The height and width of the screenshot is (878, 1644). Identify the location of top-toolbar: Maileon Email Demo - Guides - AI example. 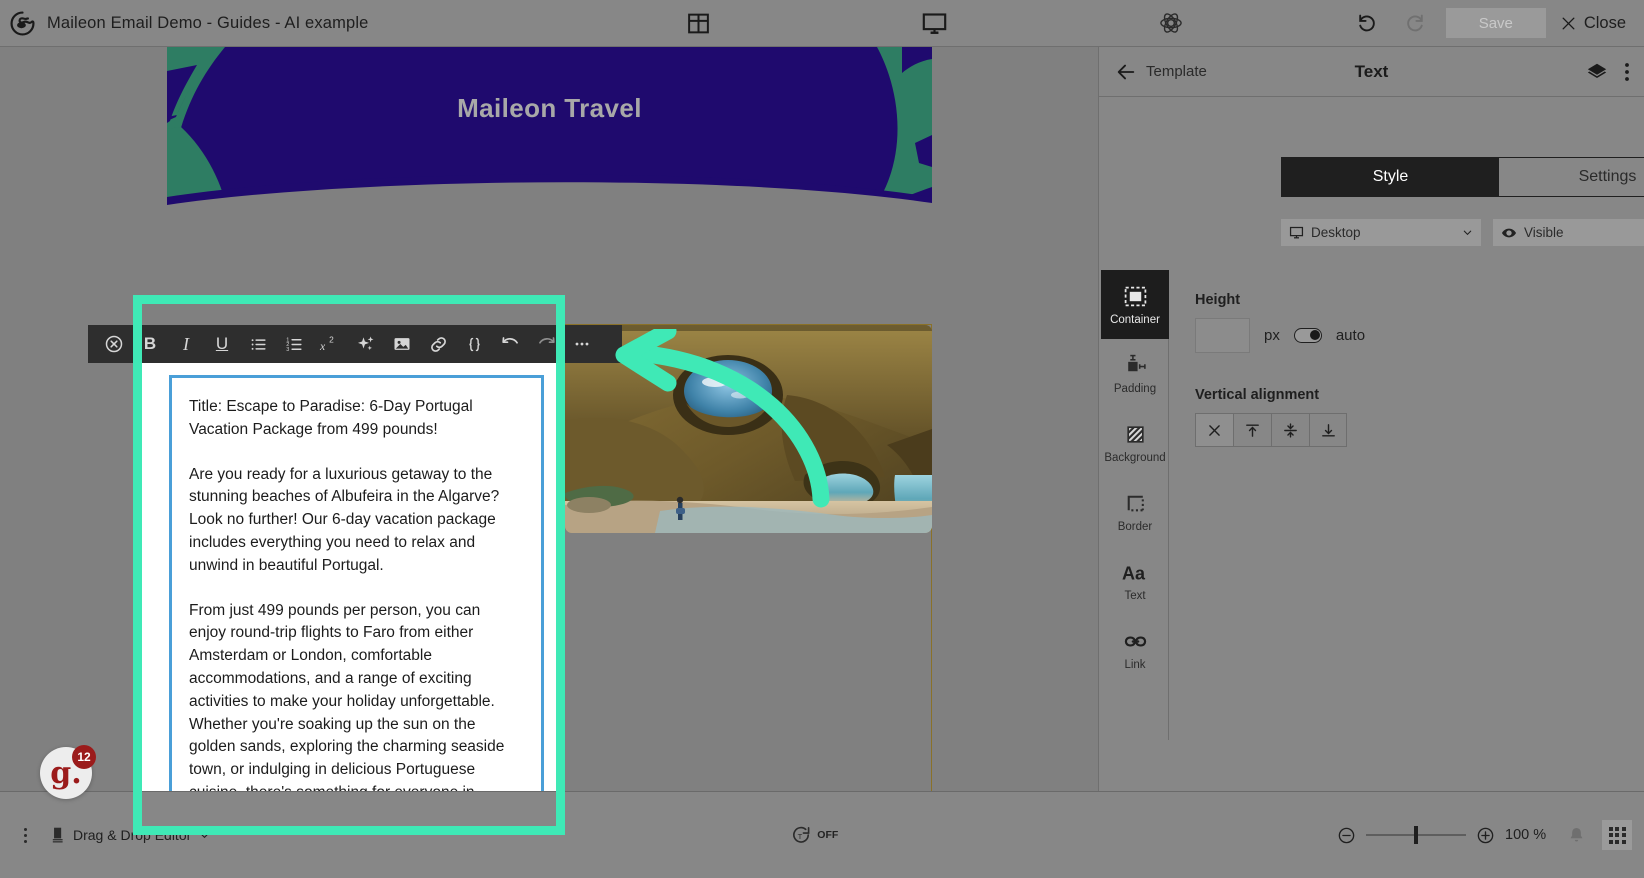
(822, 23).